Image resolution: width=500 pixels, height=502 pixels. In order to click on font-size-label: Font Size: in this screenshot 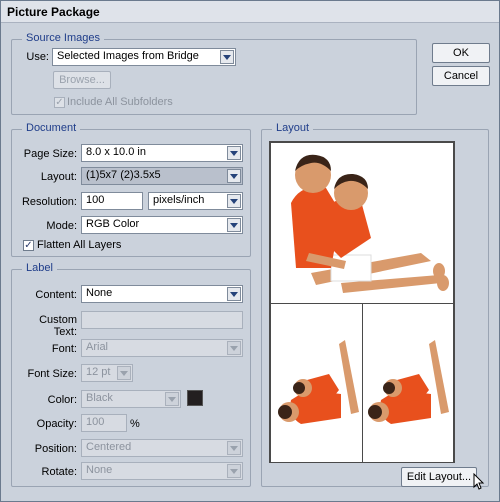, I will do `click(52, 374)`.